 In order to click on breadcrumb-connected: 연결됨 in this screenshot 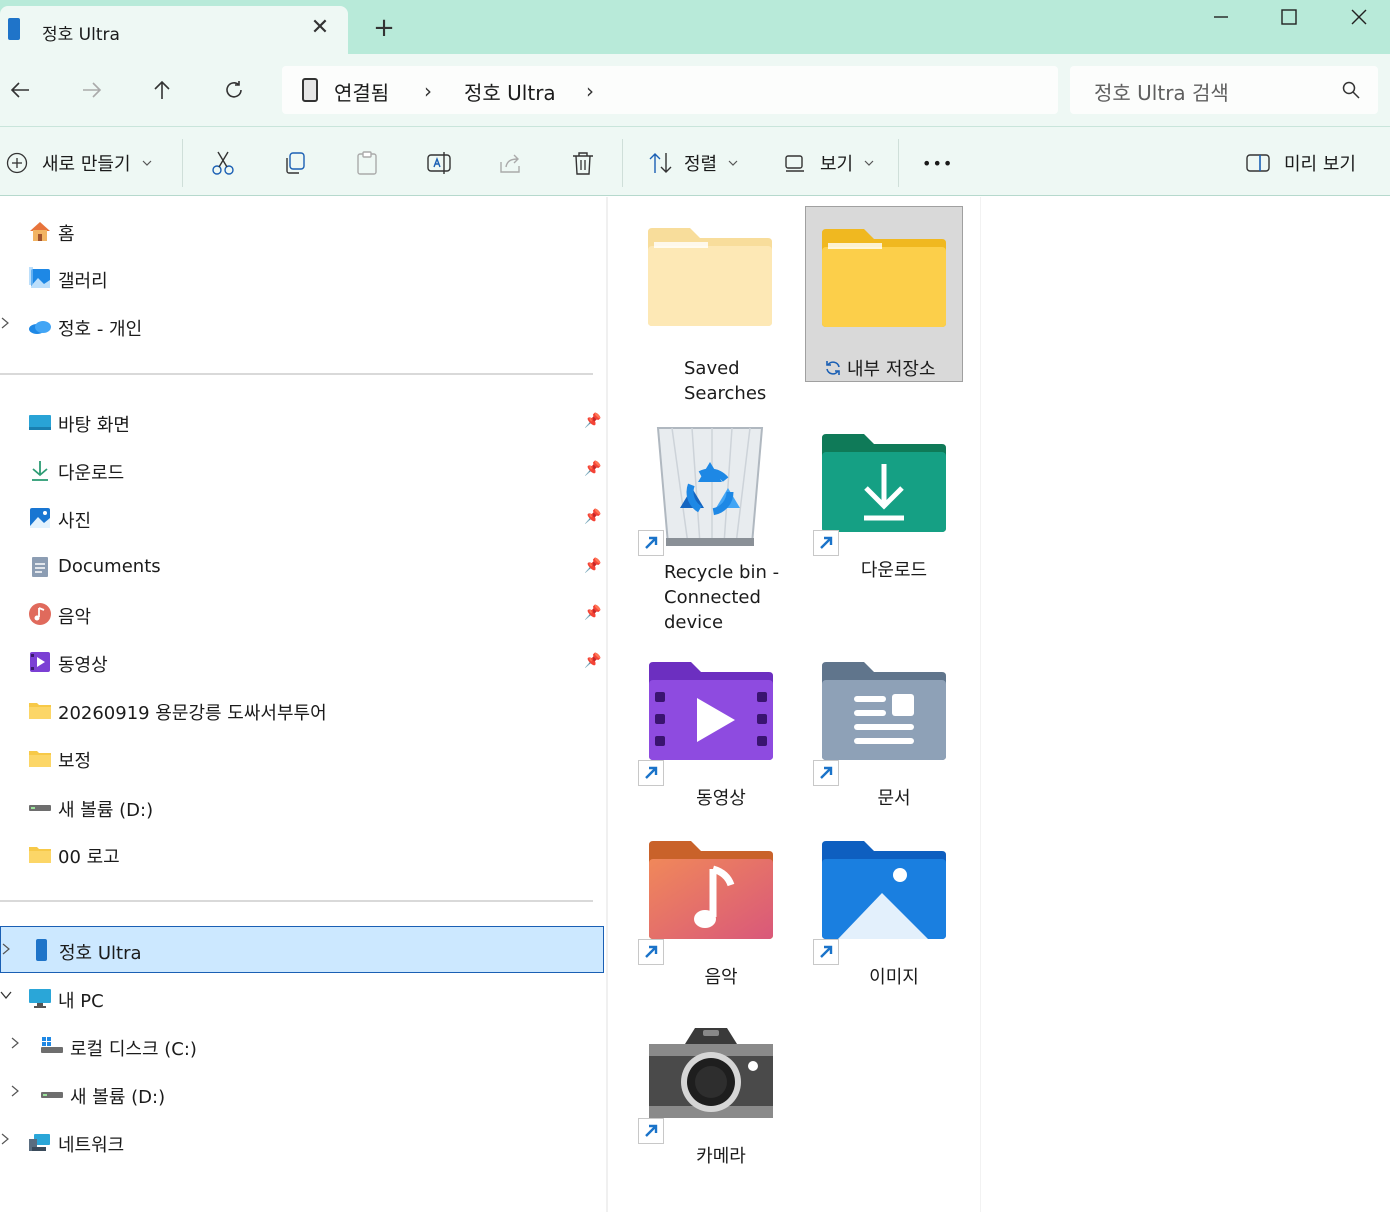, I will do `click(361, 91)`.